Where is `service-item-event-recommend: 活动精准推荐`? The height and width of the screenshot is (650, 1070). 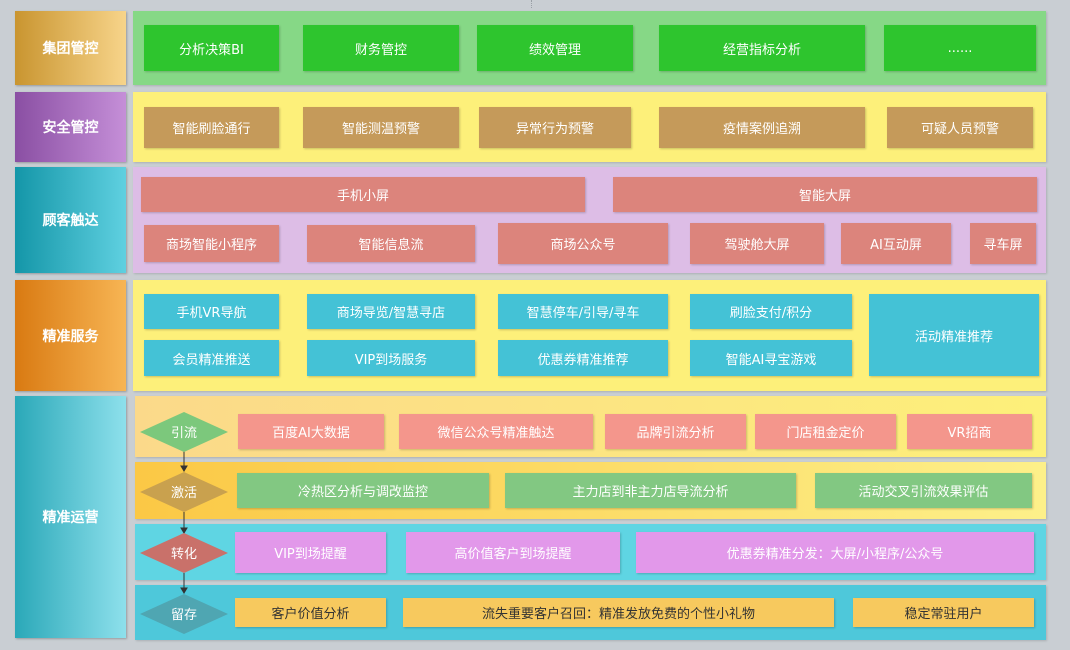
service-item-event-recommend: 活动精准推荐 is located at coordinates (954, 335).